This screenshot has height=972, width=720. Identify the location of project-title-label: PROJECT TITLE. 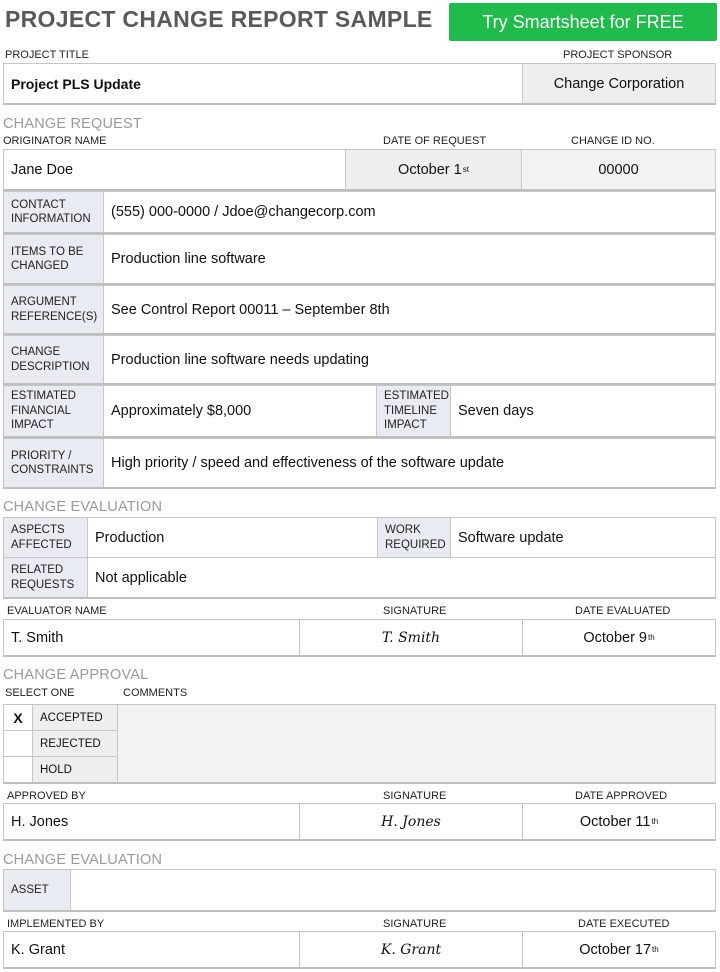
(47, 55).